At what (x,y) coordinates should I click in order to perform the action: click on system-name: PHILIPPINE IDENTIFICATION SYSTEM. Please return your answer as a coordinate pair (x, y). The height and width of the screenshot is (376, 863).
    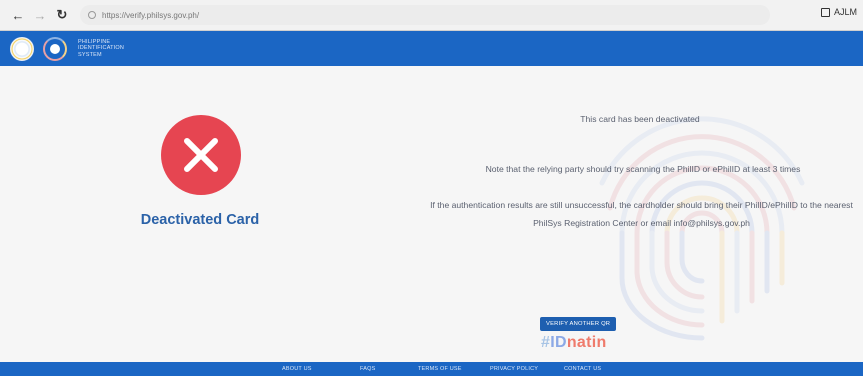
    Looking at the image, I should click on (101, 48).